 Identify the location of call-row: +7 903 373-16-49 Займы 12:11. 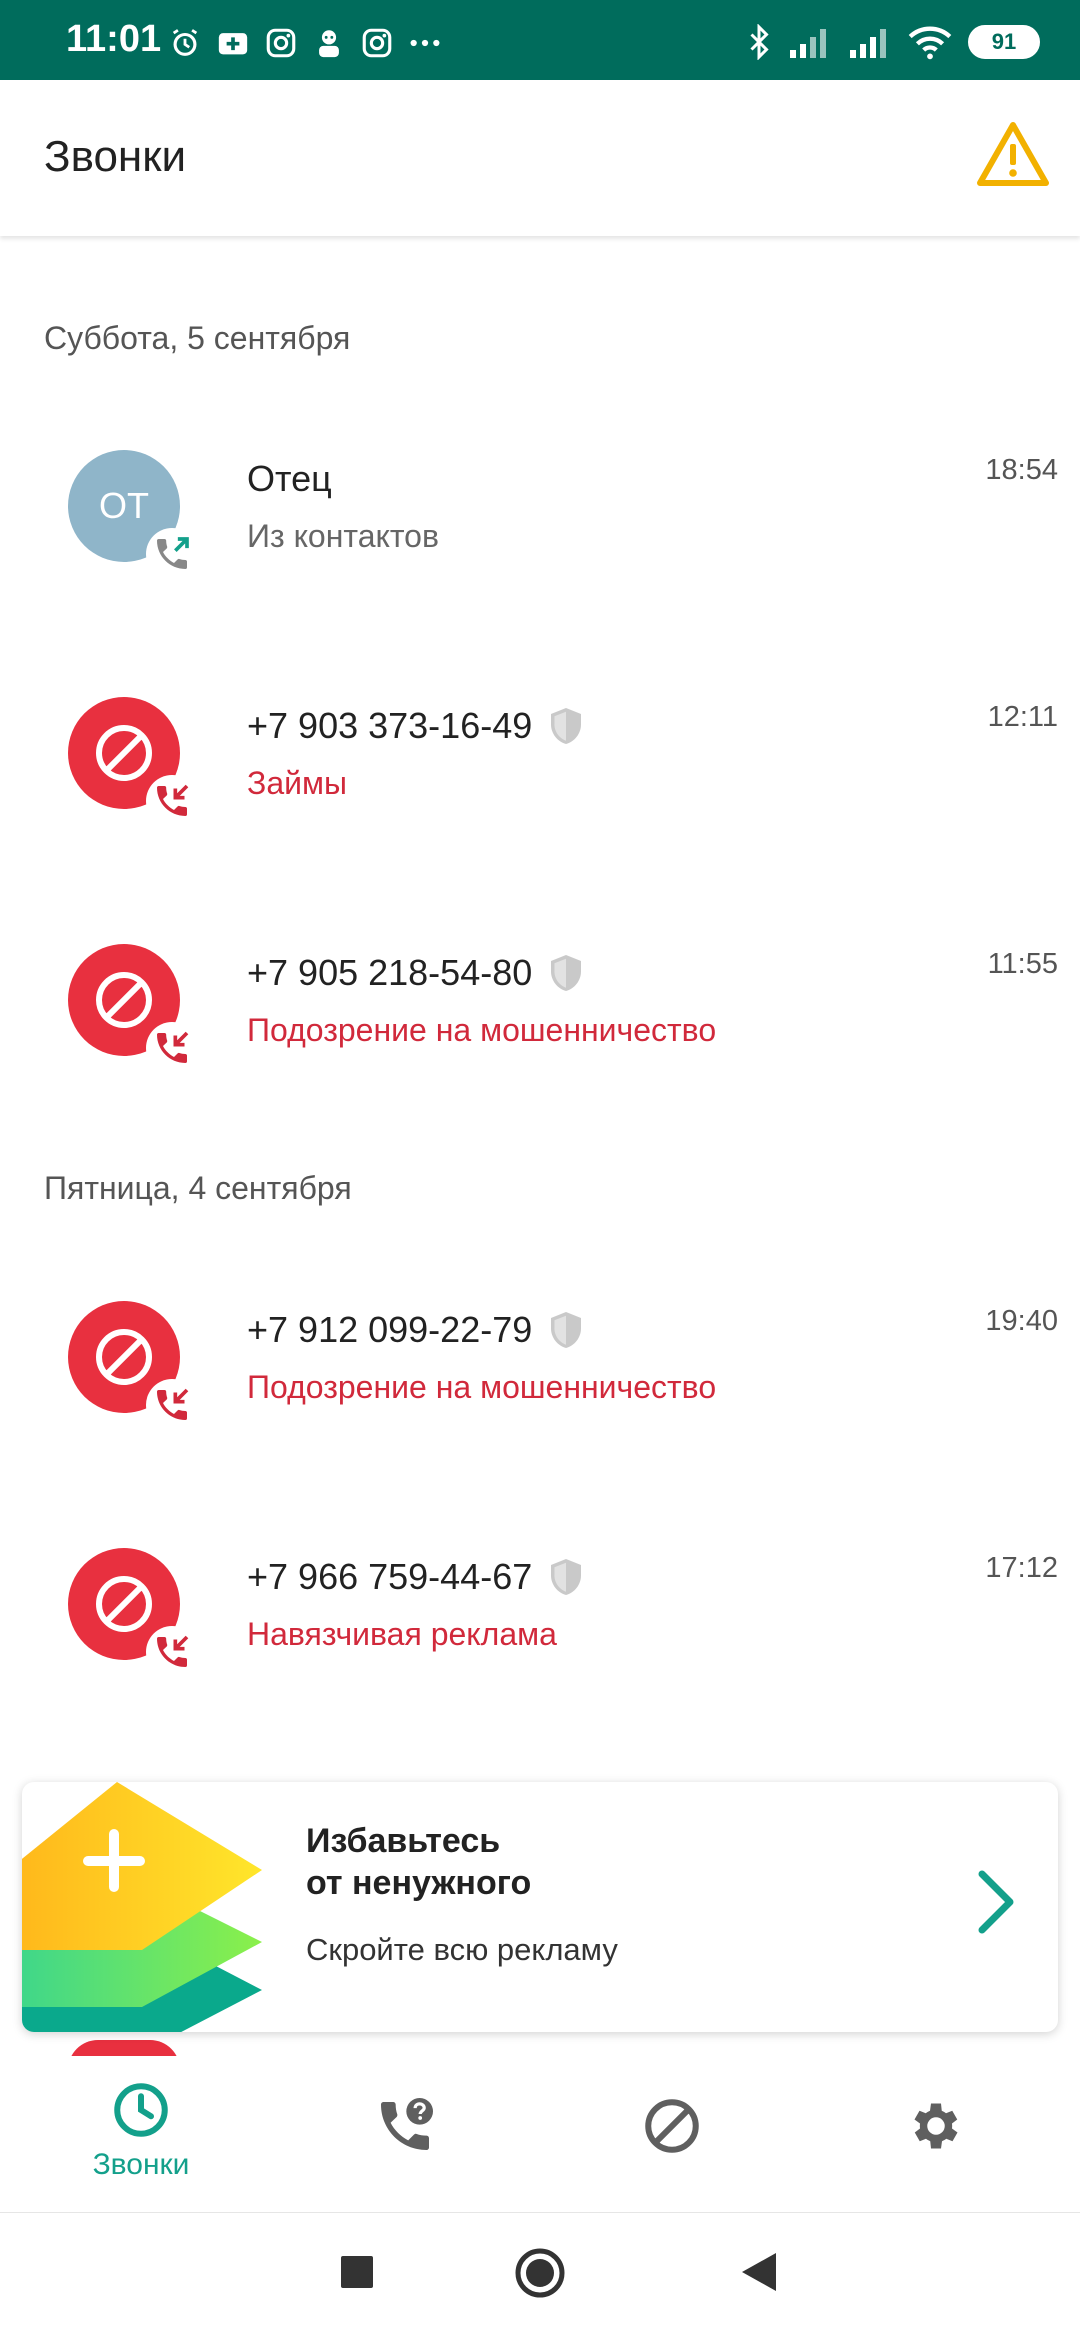
(540, 787).